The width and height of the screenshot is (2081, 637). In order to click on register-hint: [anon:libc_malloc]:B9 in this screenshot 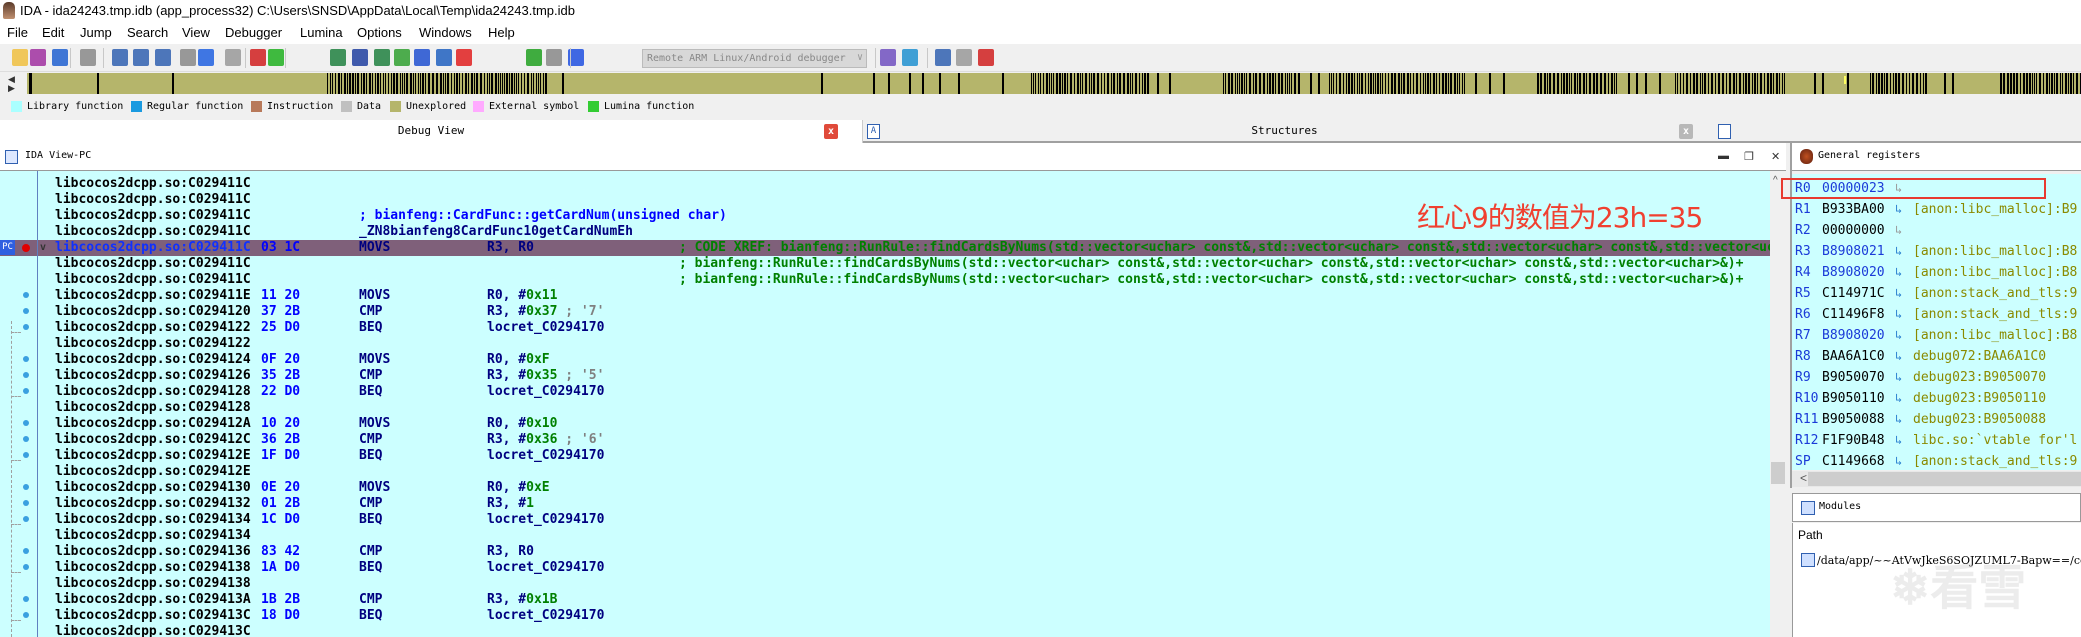, I will do `click(1995, 209)`.